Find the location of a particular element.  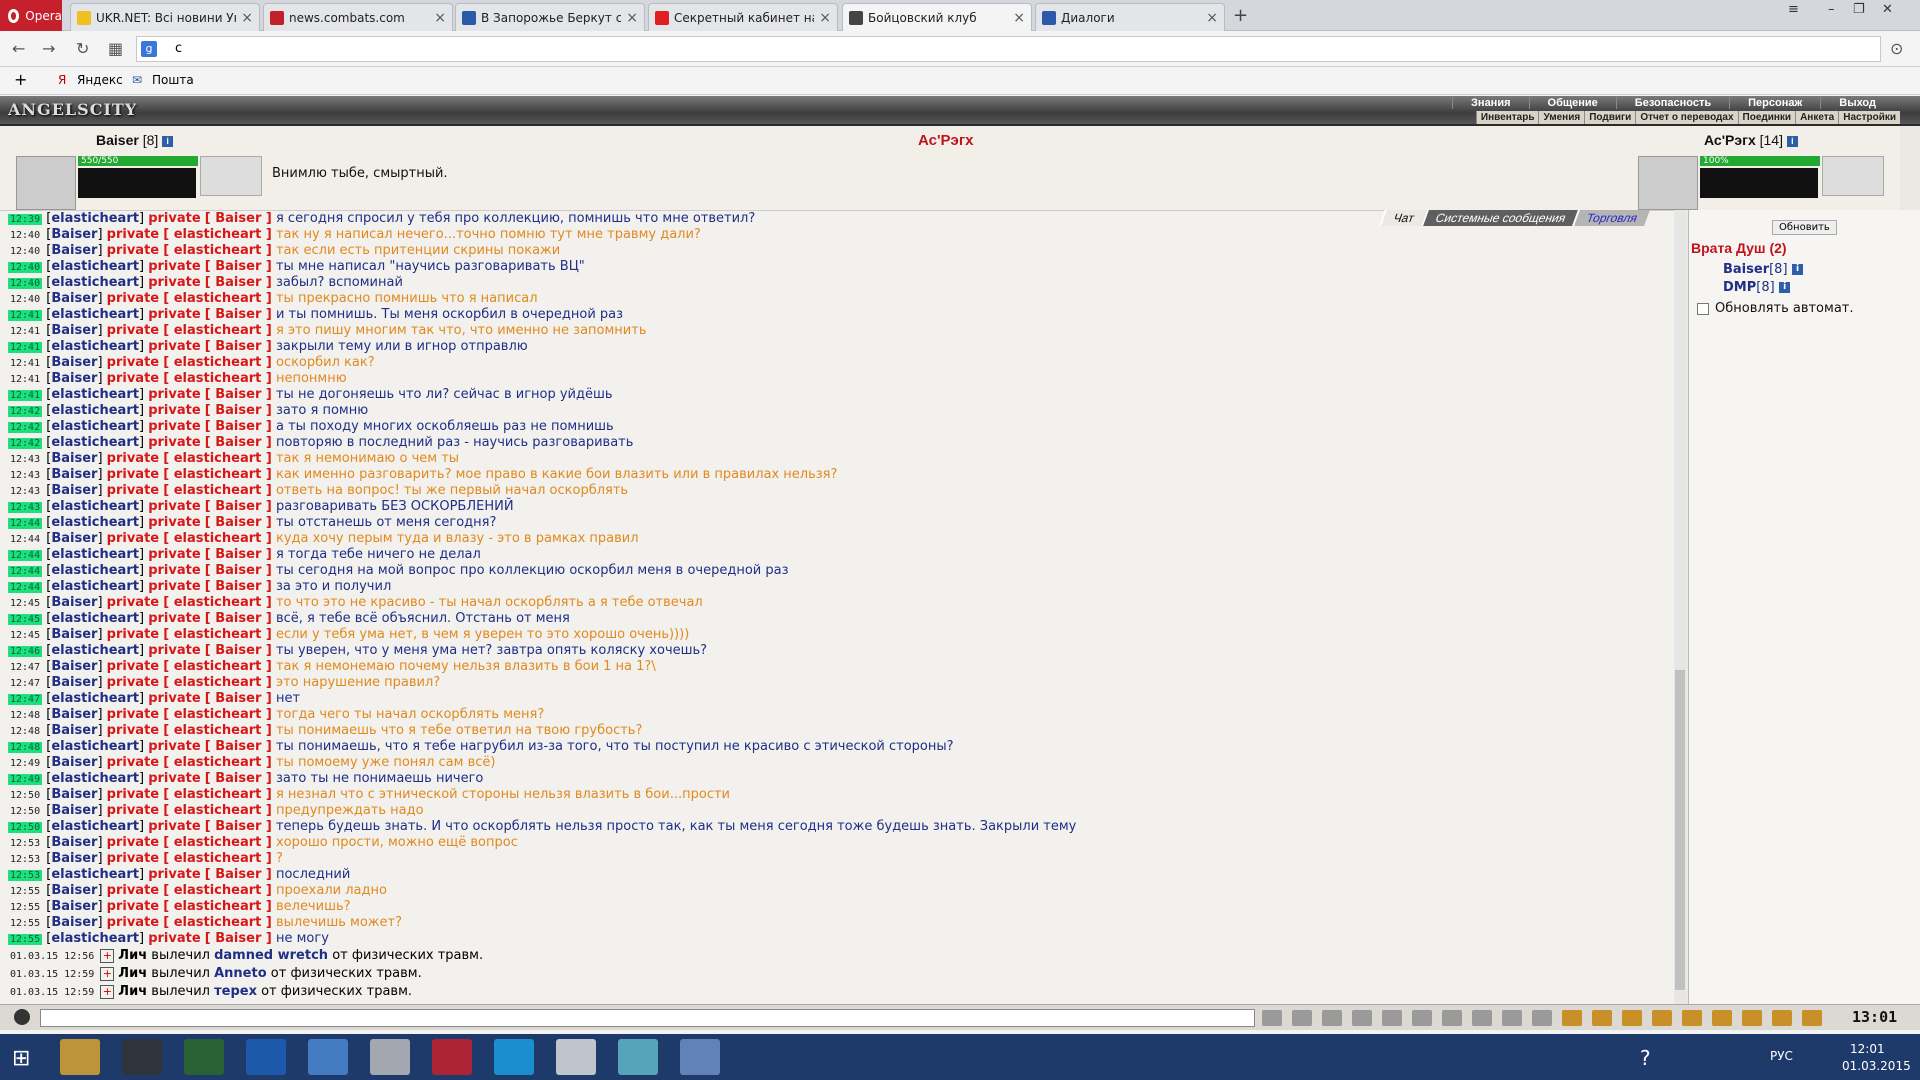

submenu-settings: Настройки is located at coordinates (1869, 117).